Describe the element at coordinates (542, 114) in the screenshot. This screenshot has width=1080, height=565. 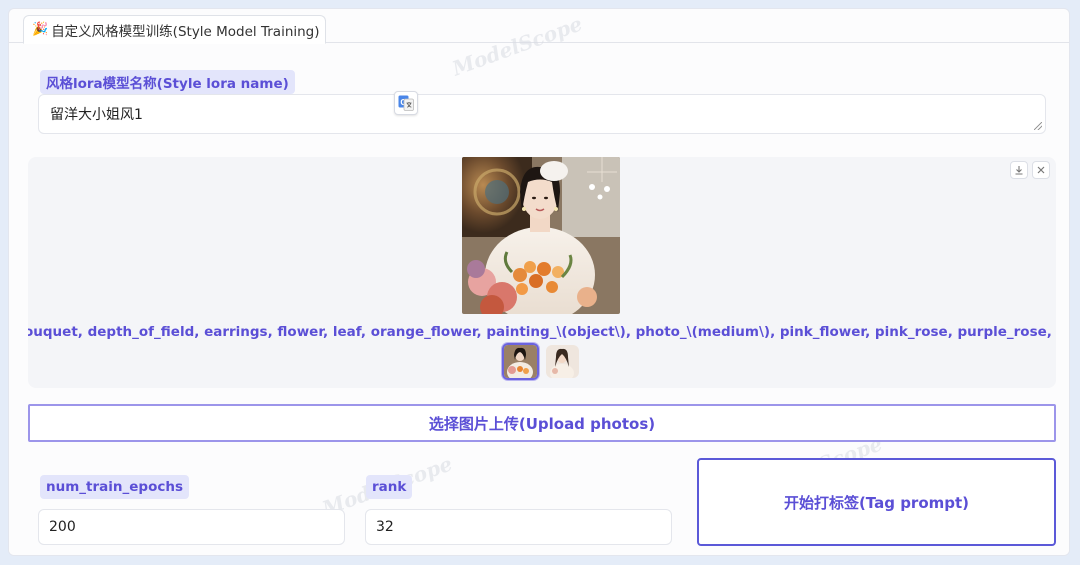
I see `lora-name-input: 留洋大小姐风1` at that location.